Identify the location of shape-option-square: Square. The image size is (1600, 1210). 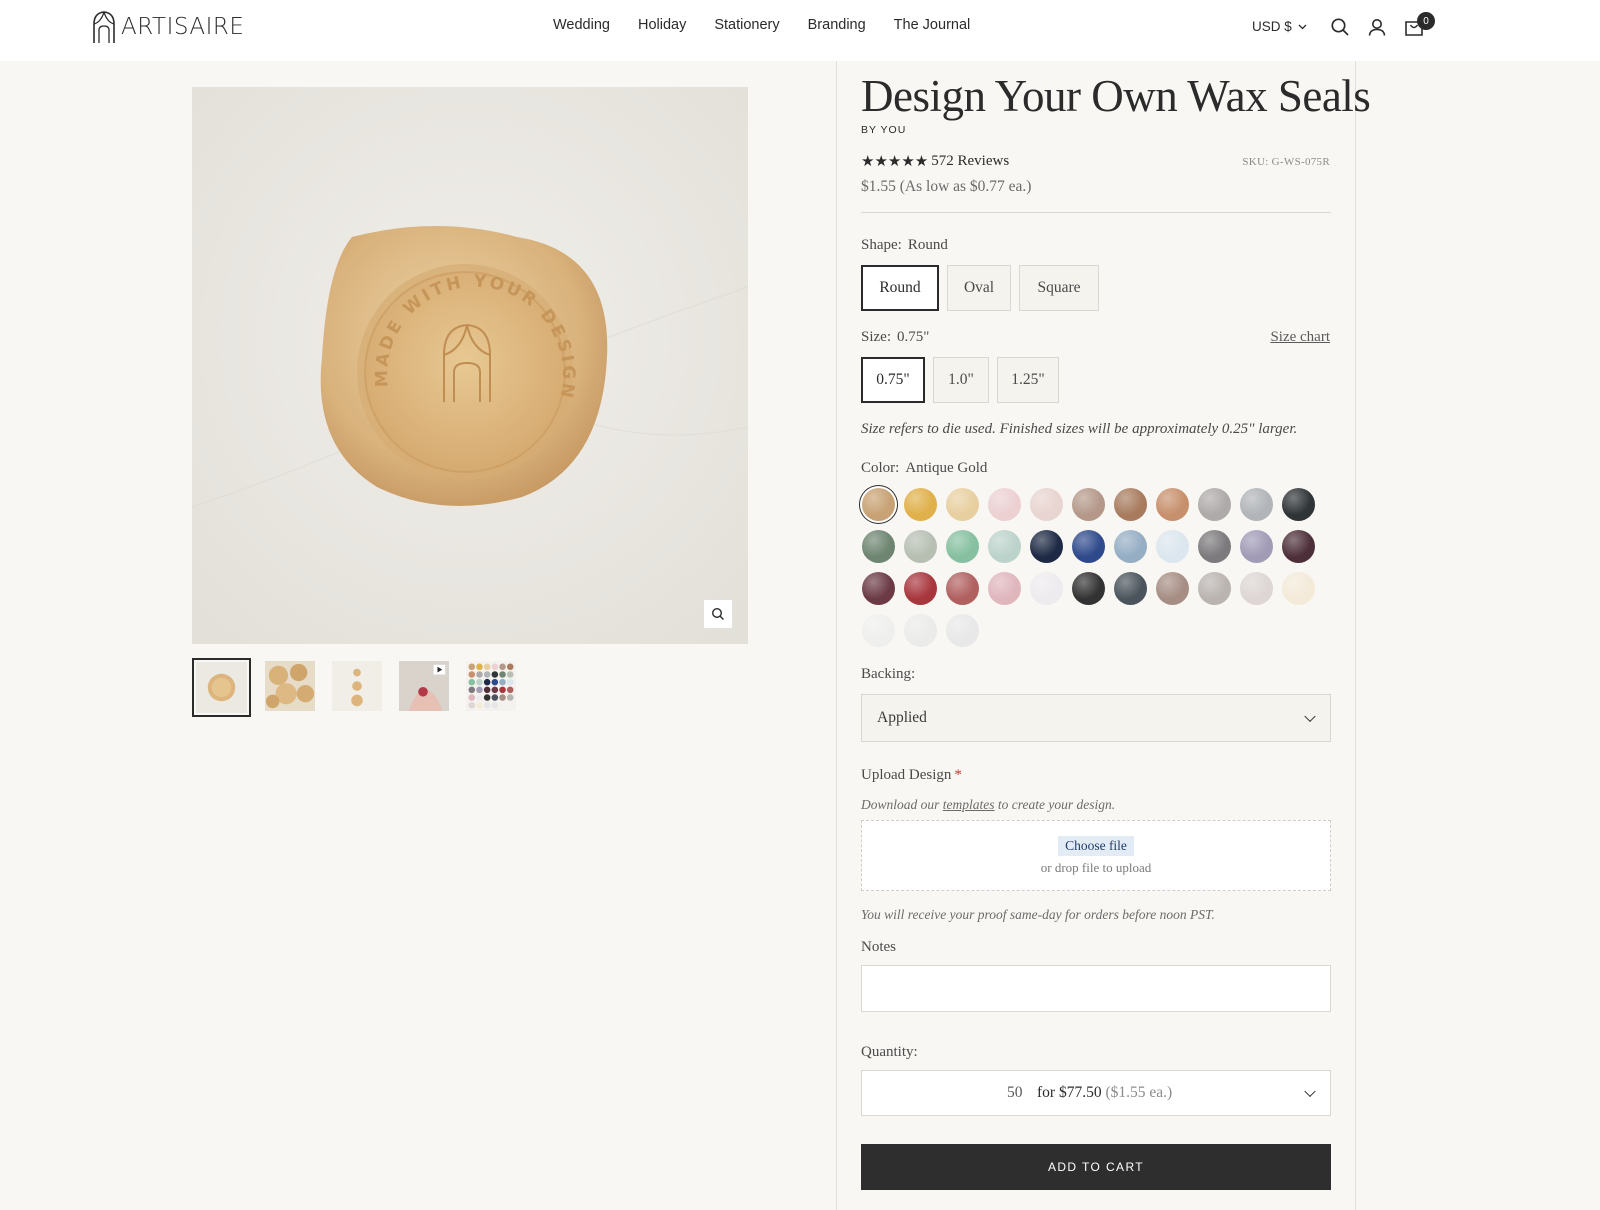
(1059, 288).